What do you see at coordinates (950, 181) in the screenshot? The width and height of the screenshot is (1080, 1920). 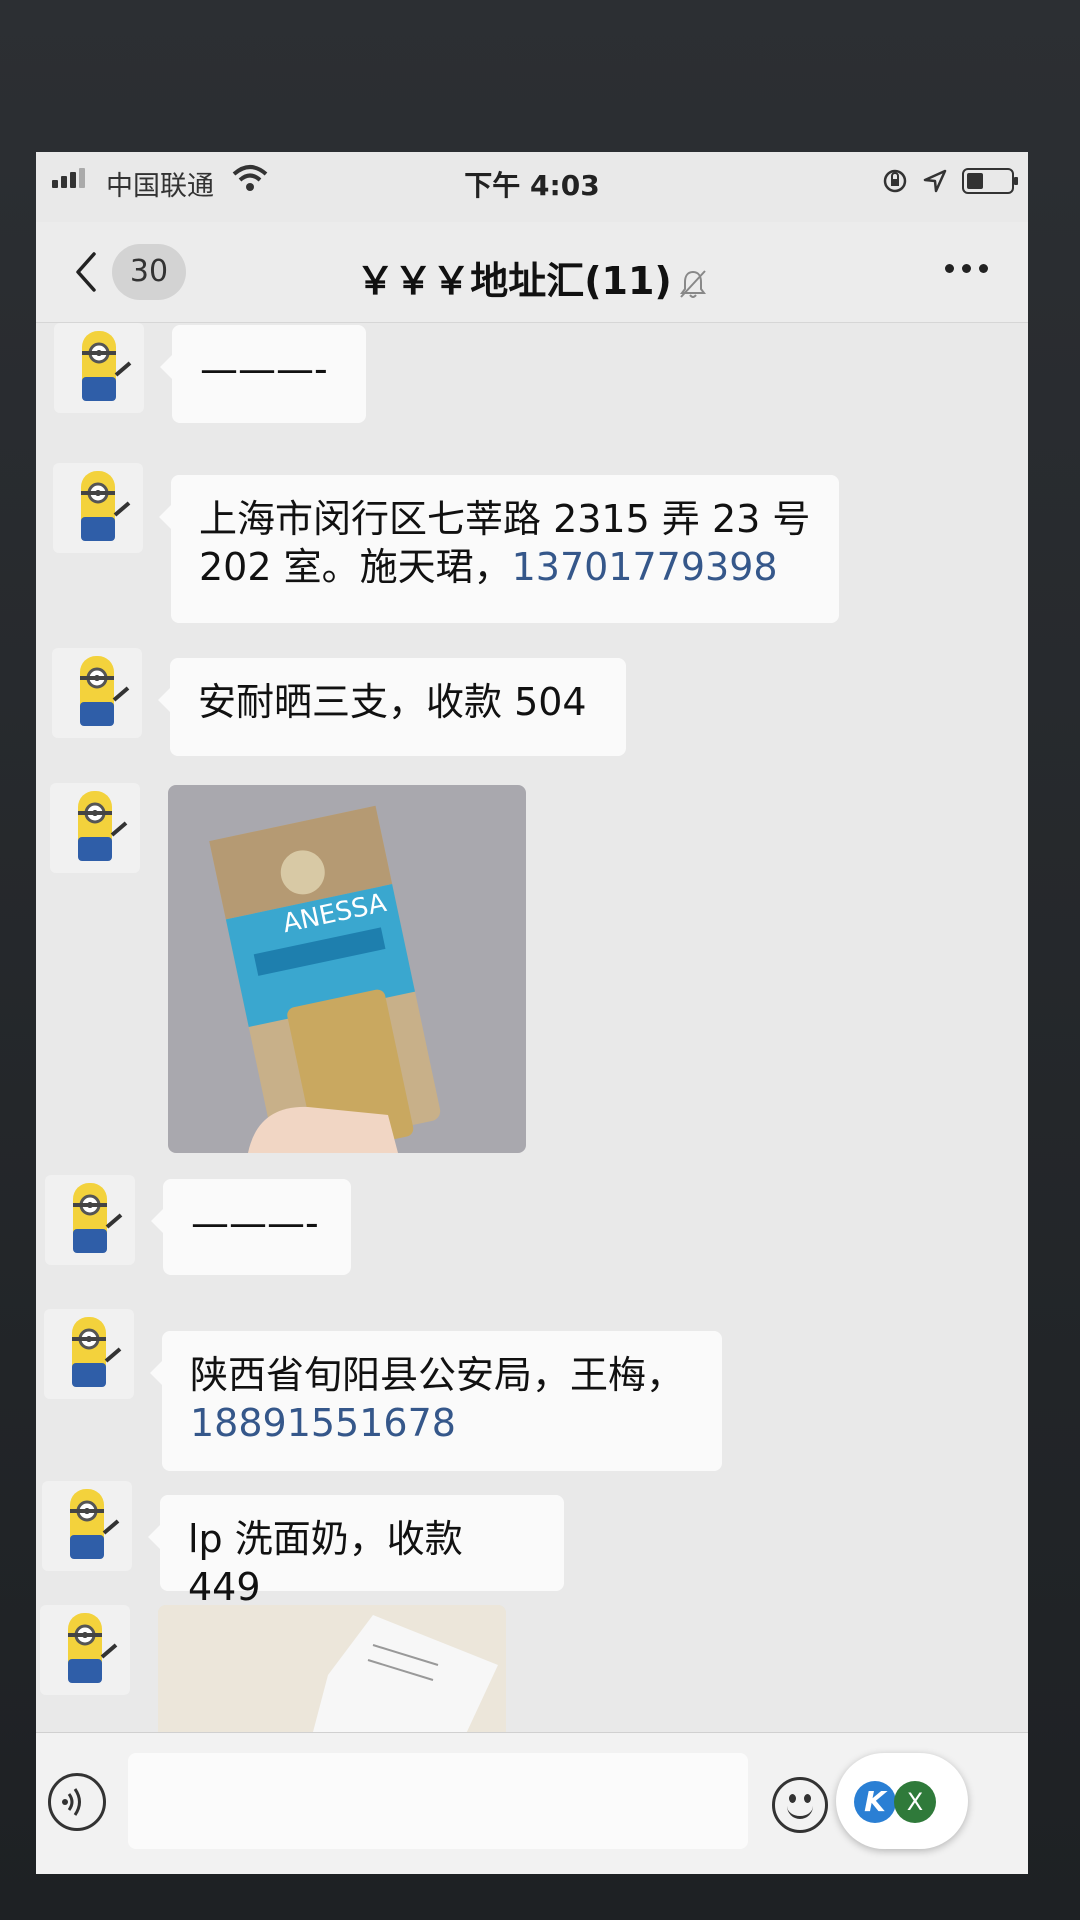 I see `status-icons` at bounding box center [950, 181].